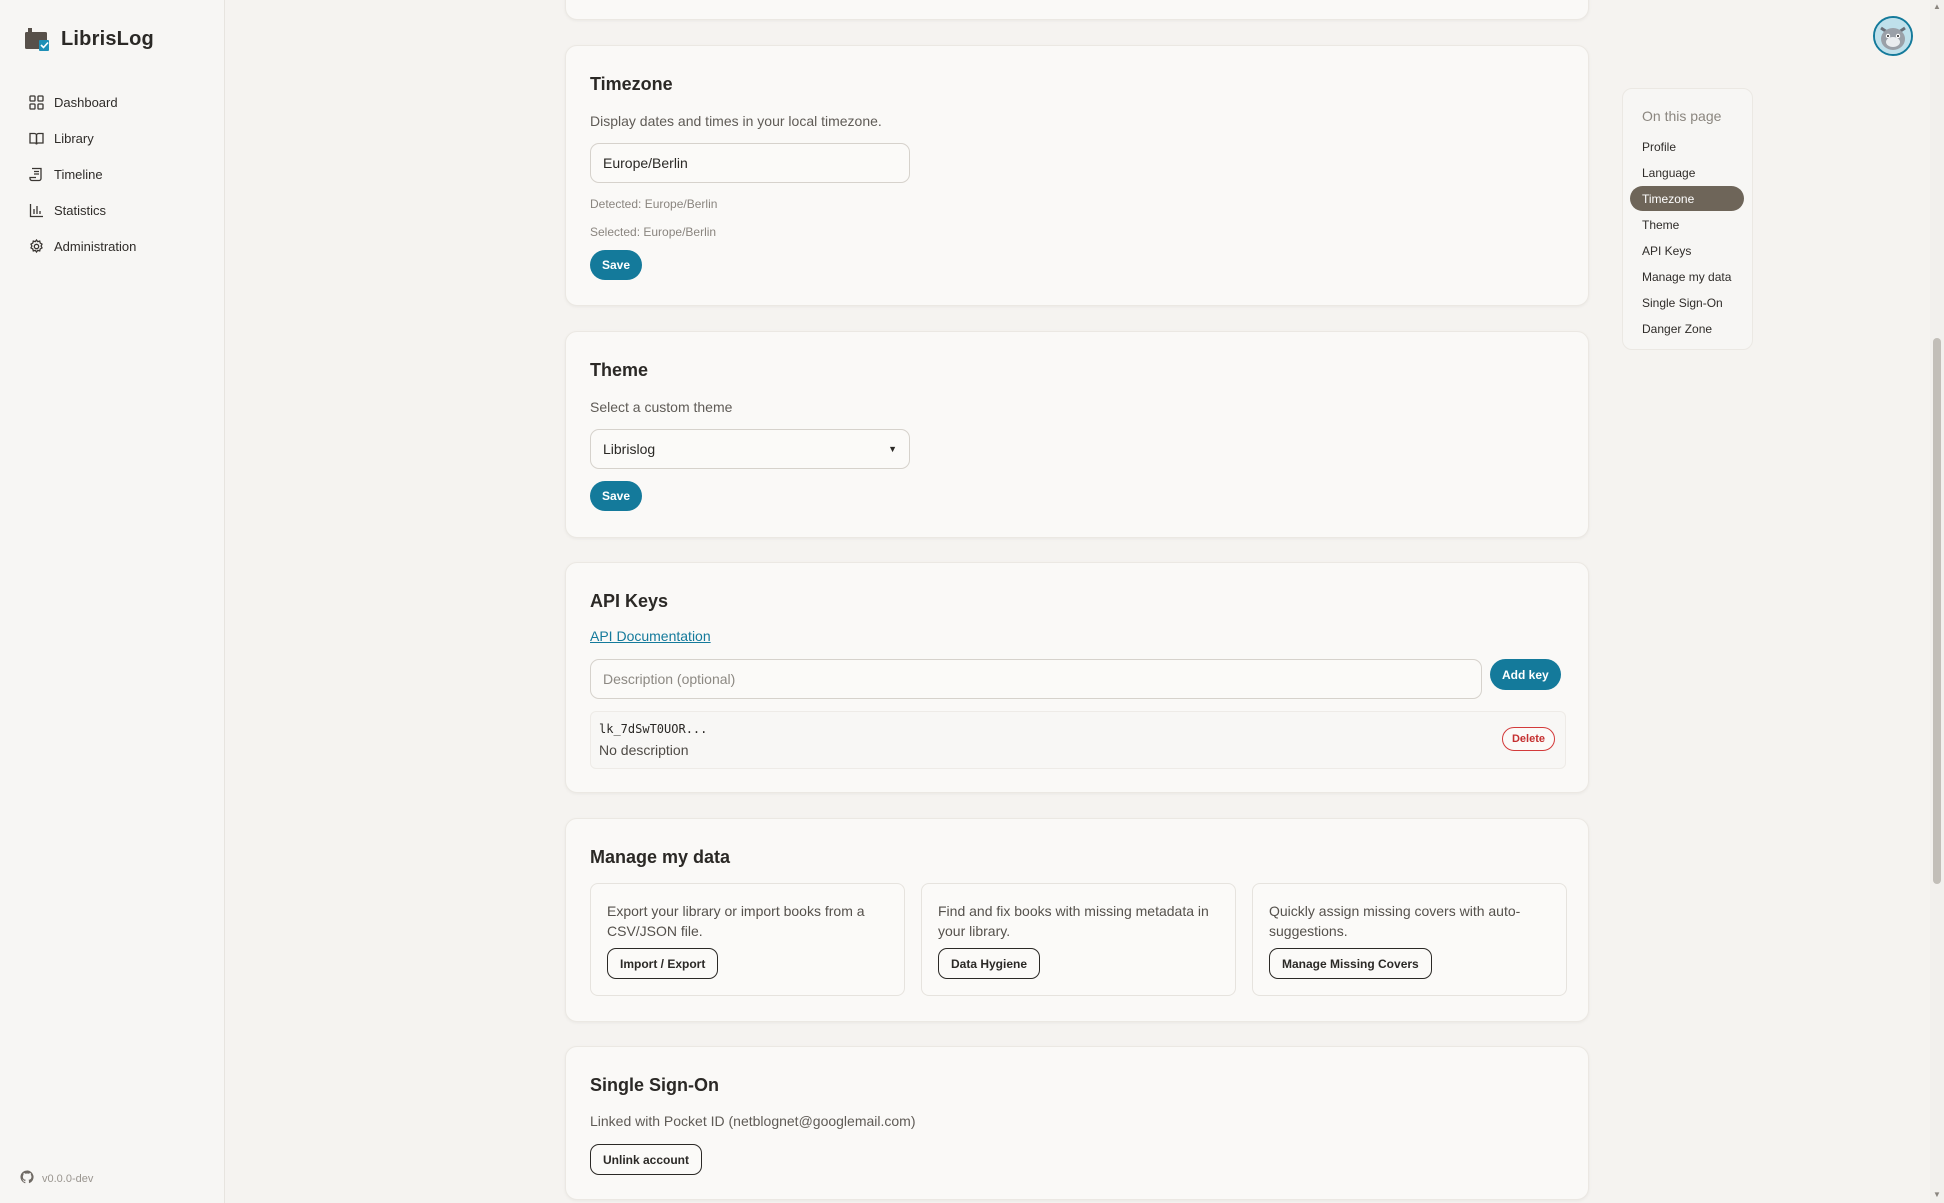 The image size is (1944, 1203). Describe the element at coordinates (660, 857) in the screenshot. I see `manage-data-title: Manage my data` at that location.